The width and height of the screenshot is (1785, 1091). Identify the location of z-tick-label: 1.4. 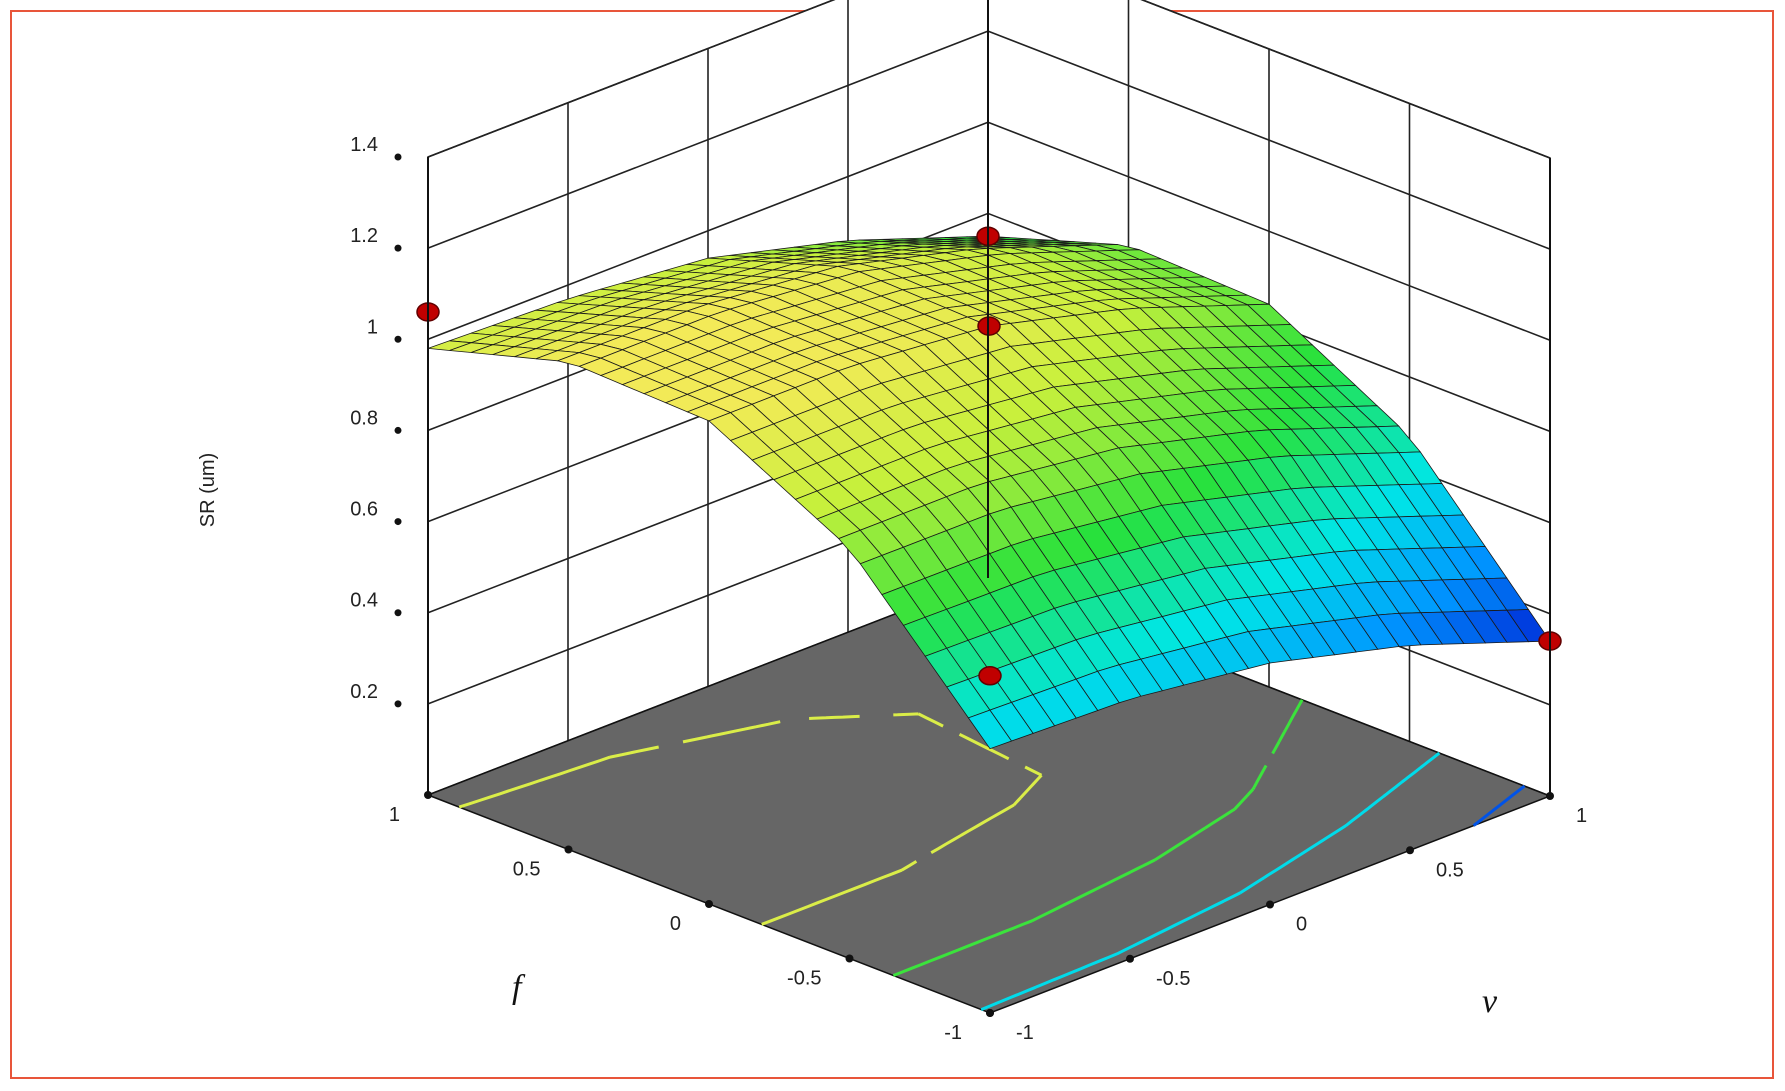
(364, 145).